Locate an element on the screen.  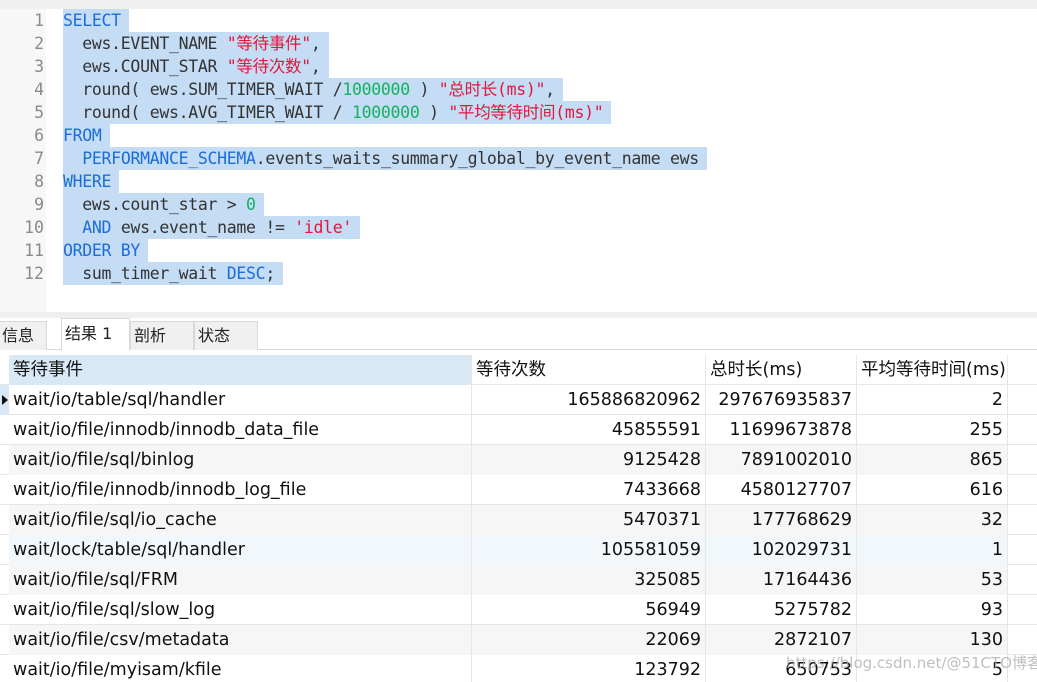
sql-text: ews.EVENT_NAME is located at coordinates (145, 43).